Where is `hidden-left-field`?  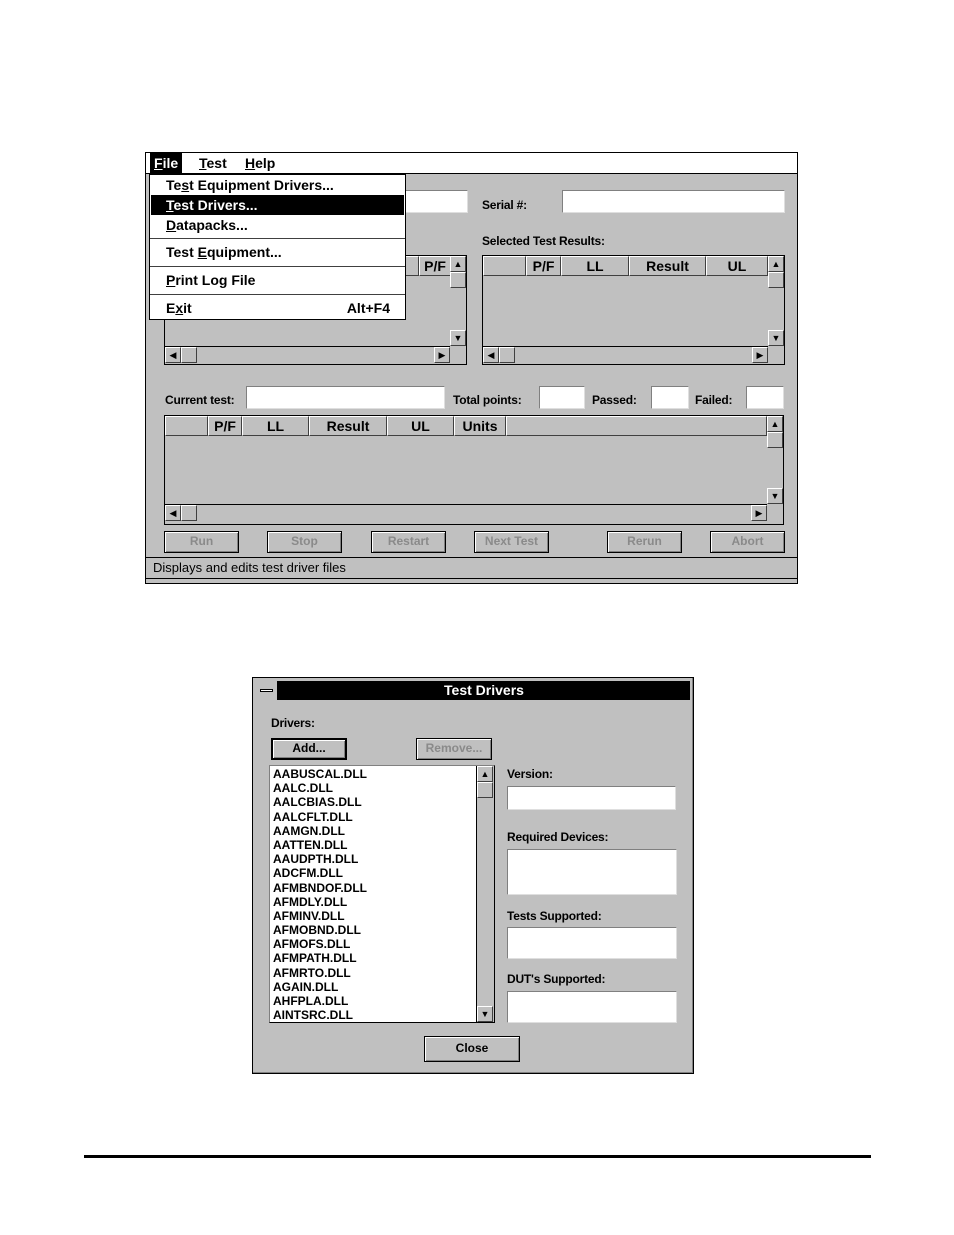 hidden-left-field is located at coordinates (434, 201).